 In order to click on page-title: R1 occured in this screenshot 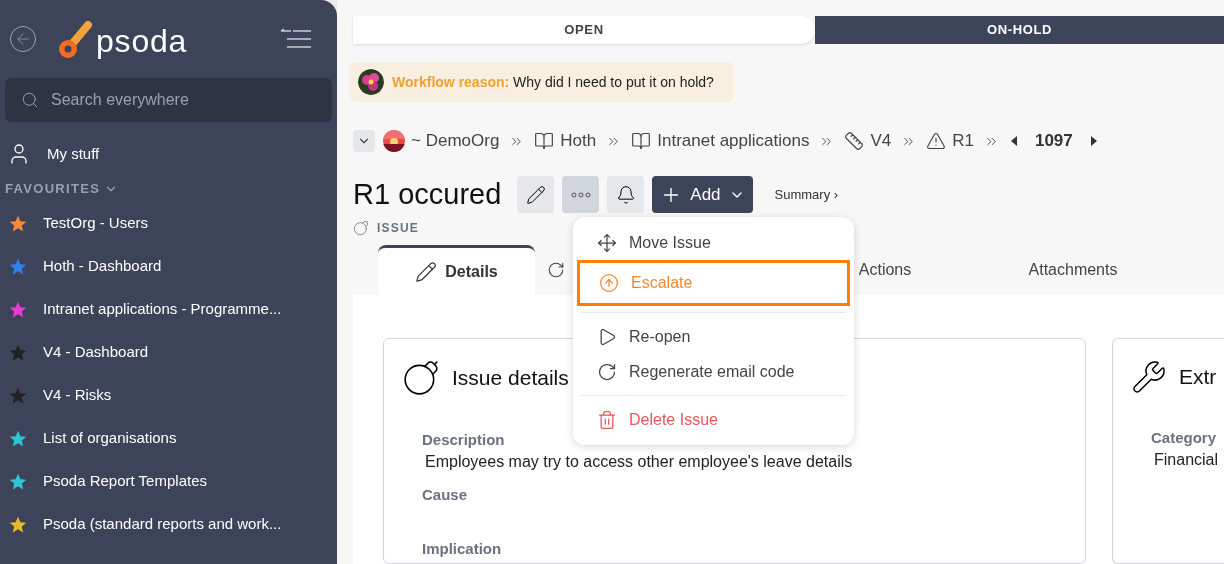, I will do `click(427, 194)`.